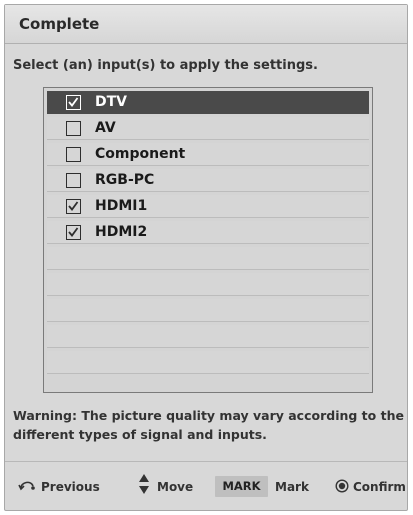 This screenshot has width=413, height=515. I want to click on input-label: HDMI2, so click(121, 232).